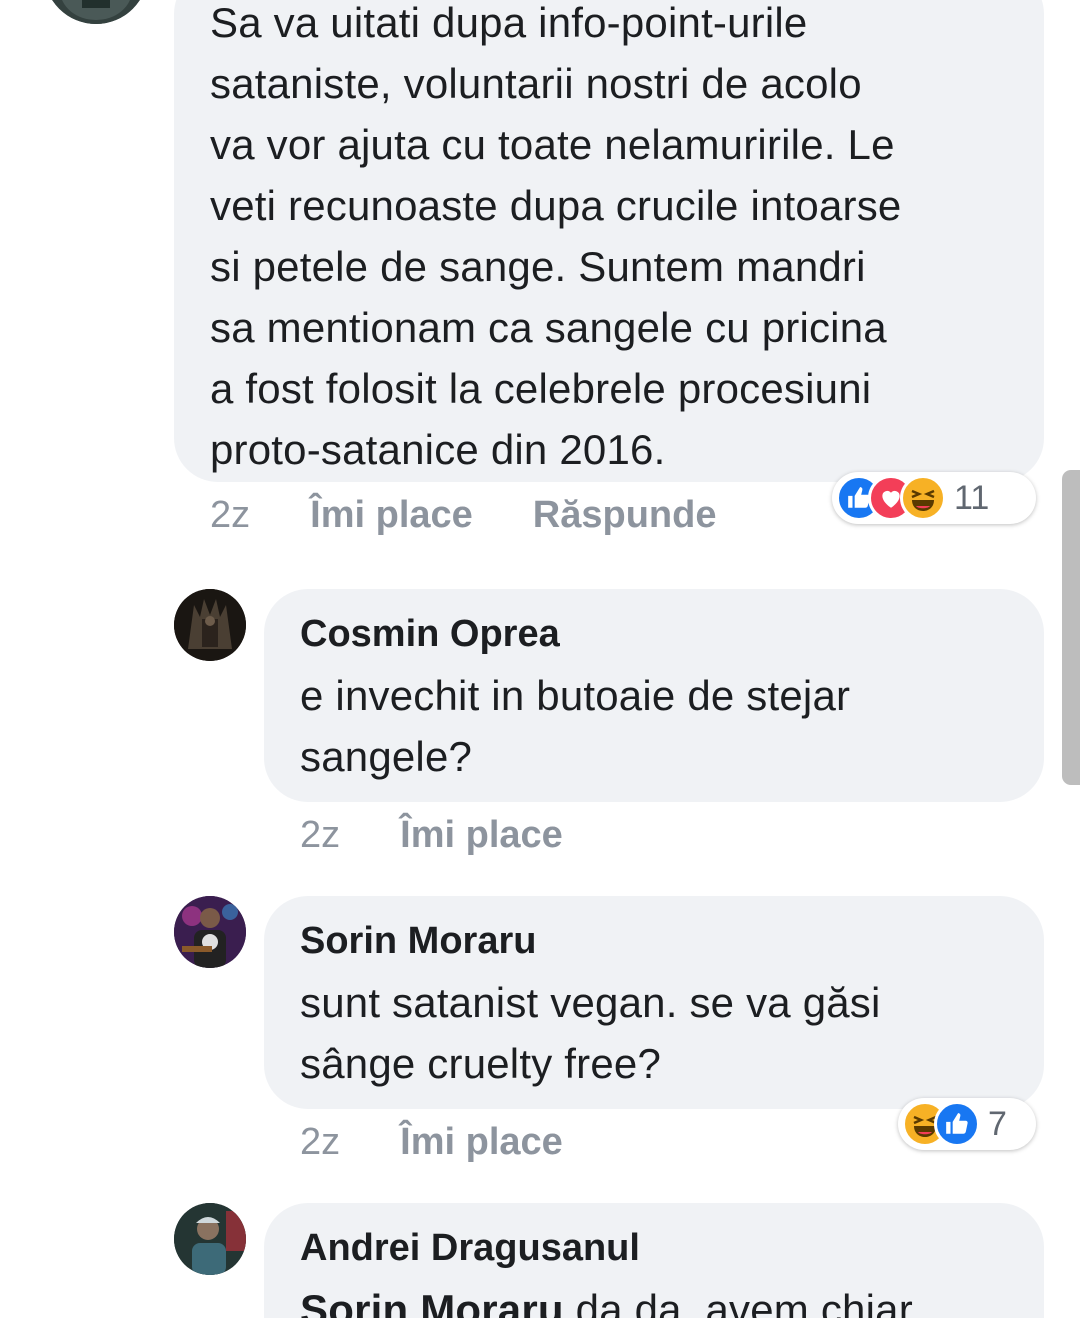  What do you see at coordinates (575, 695) in the screenshot?
I see `comment-line: e invechit in butoaie de stejar` at bounding box center [575, 695].